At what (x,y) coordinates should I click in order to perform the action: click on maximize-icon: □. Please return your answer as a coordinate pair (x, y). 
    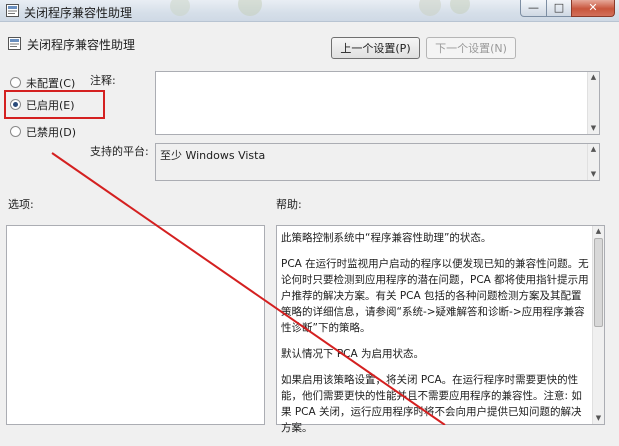
    Looking at the image, I should click on (559, 7).